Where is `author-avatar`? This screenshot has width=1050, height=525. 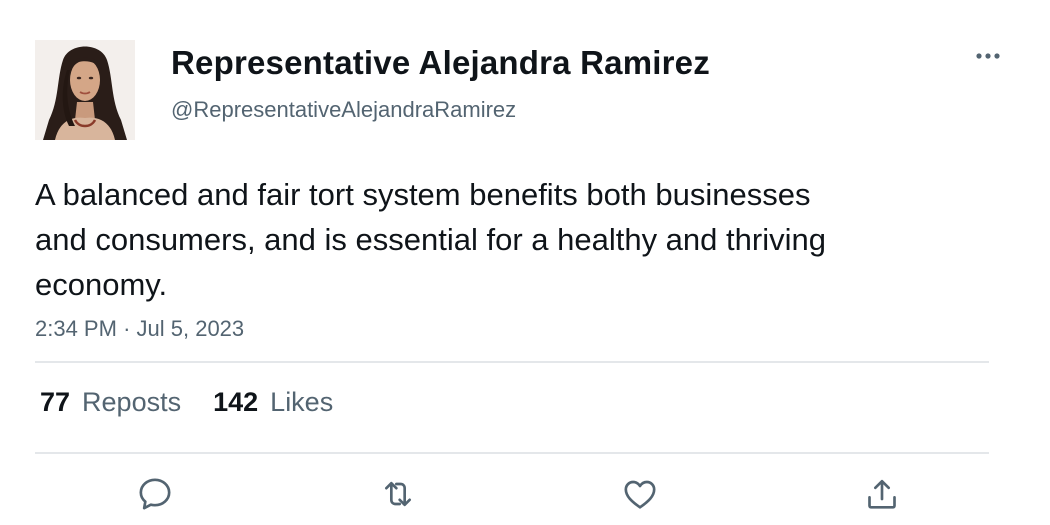 author-avatar is located at coordinates (85, 90).